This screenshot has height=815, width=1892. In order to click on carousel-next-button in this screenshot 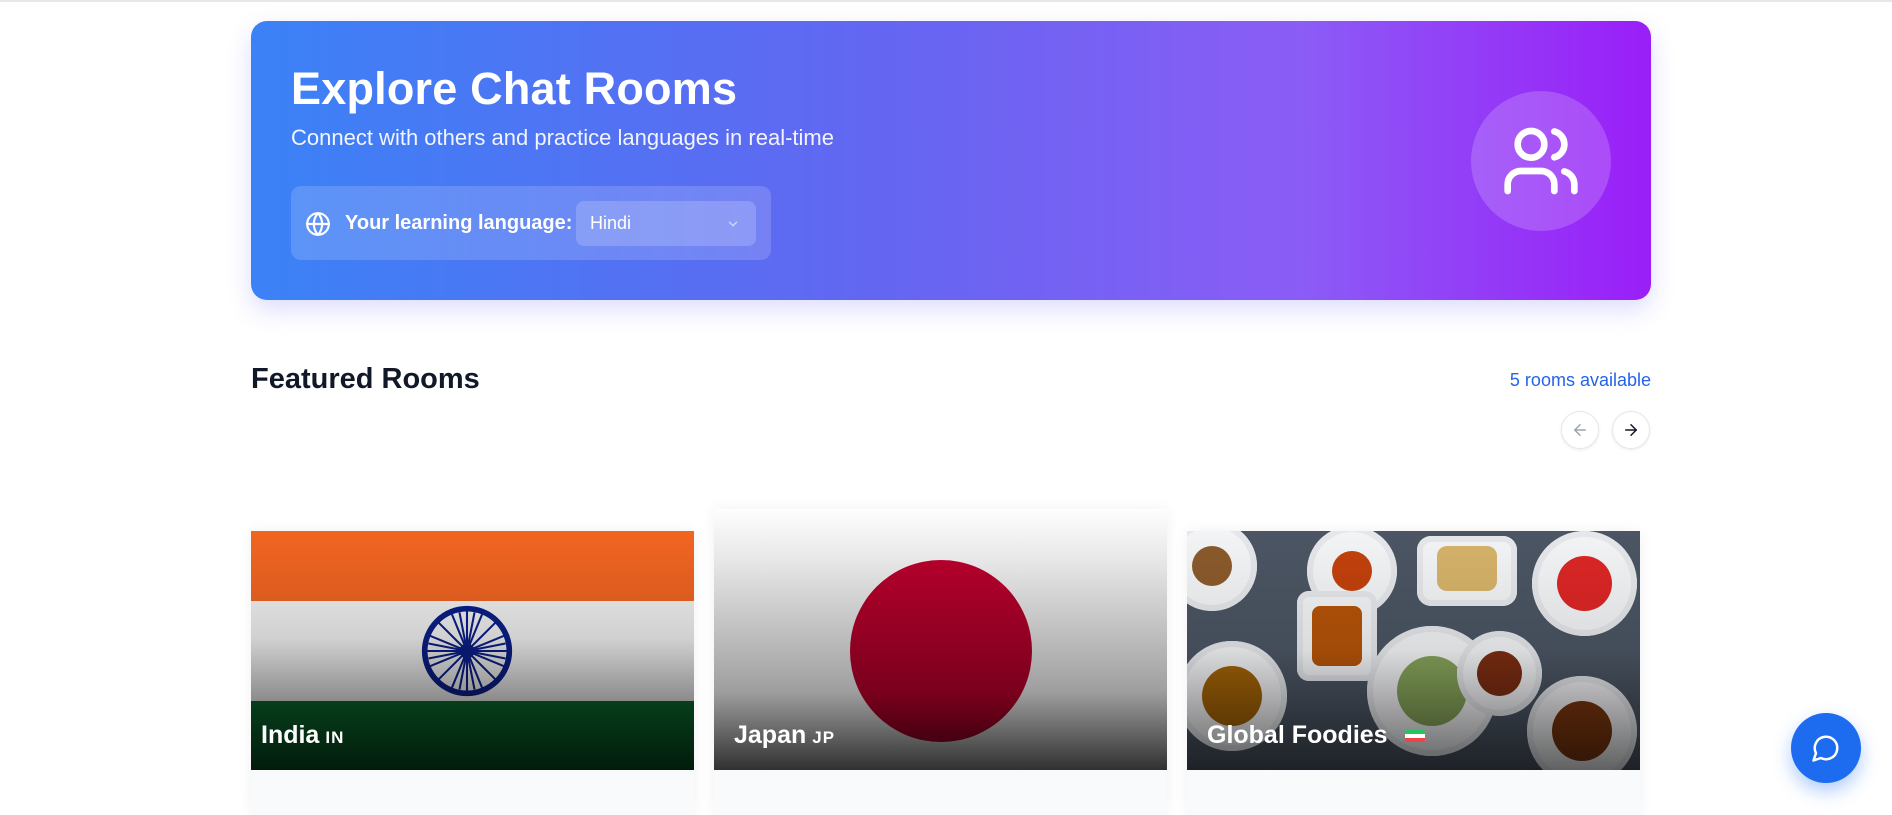, I will do `click(1631, 430)`.